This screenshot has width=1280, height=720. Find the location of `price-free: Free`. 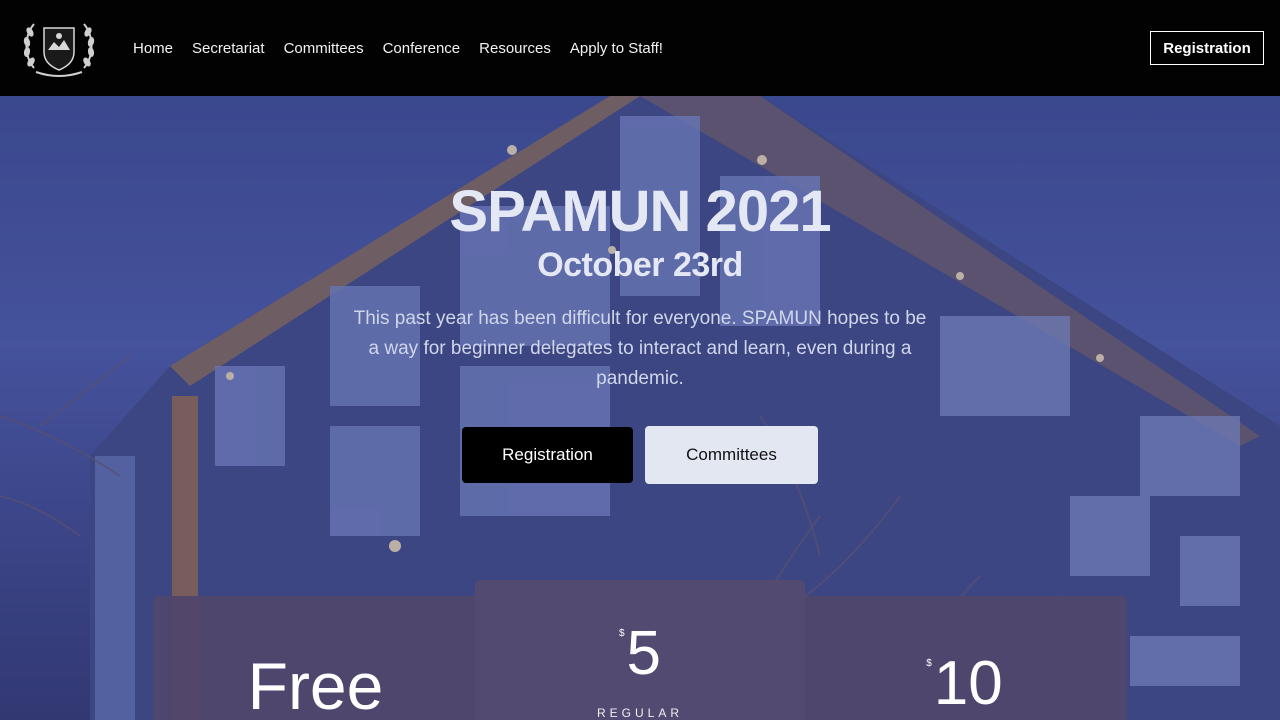

price-free: Free is located at coordinates (315, 684).